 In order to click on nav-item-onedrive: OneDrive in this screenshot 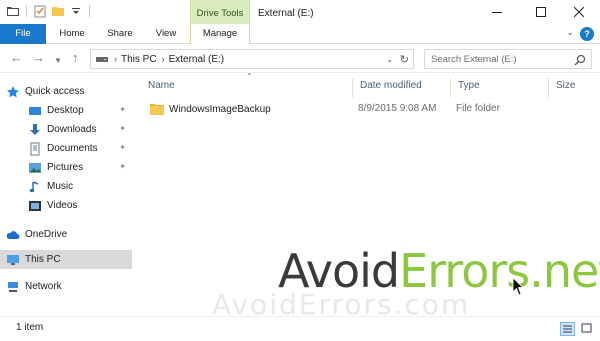, I will do `click(66, 234)`.